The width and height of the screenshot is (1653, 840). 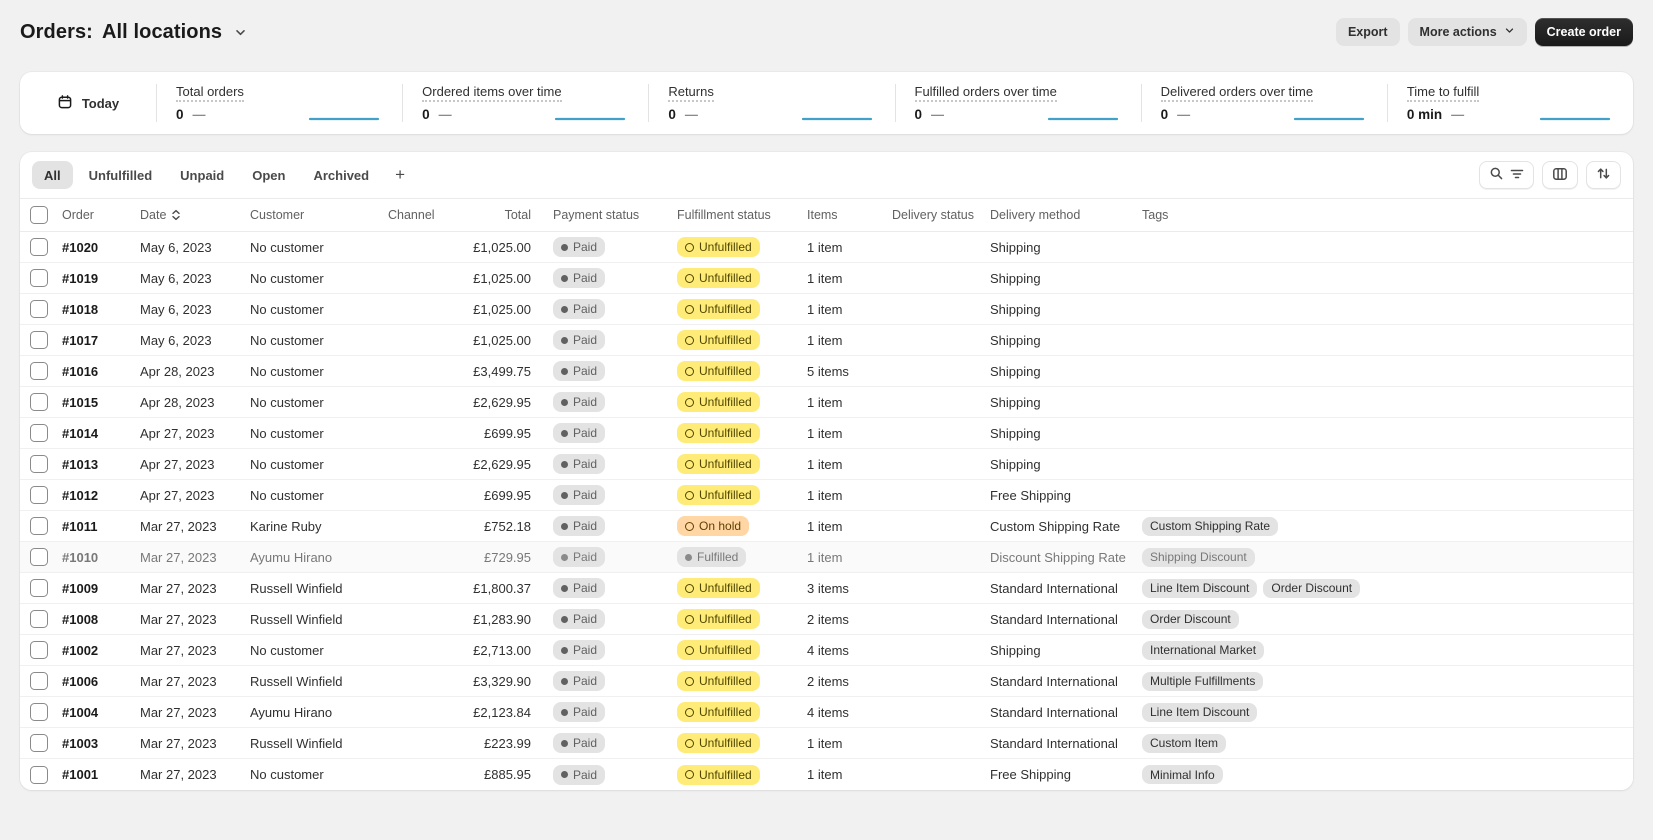 I want to click on order-total: £3,329.90, so click(x=502, y=681).